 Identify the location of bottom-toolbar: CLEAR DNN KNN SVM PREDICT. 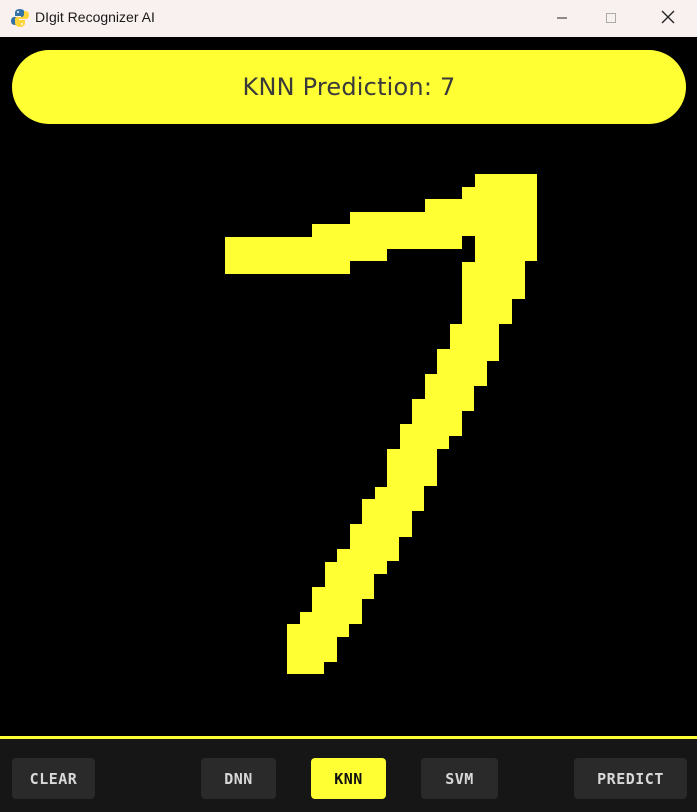
(348, 775).